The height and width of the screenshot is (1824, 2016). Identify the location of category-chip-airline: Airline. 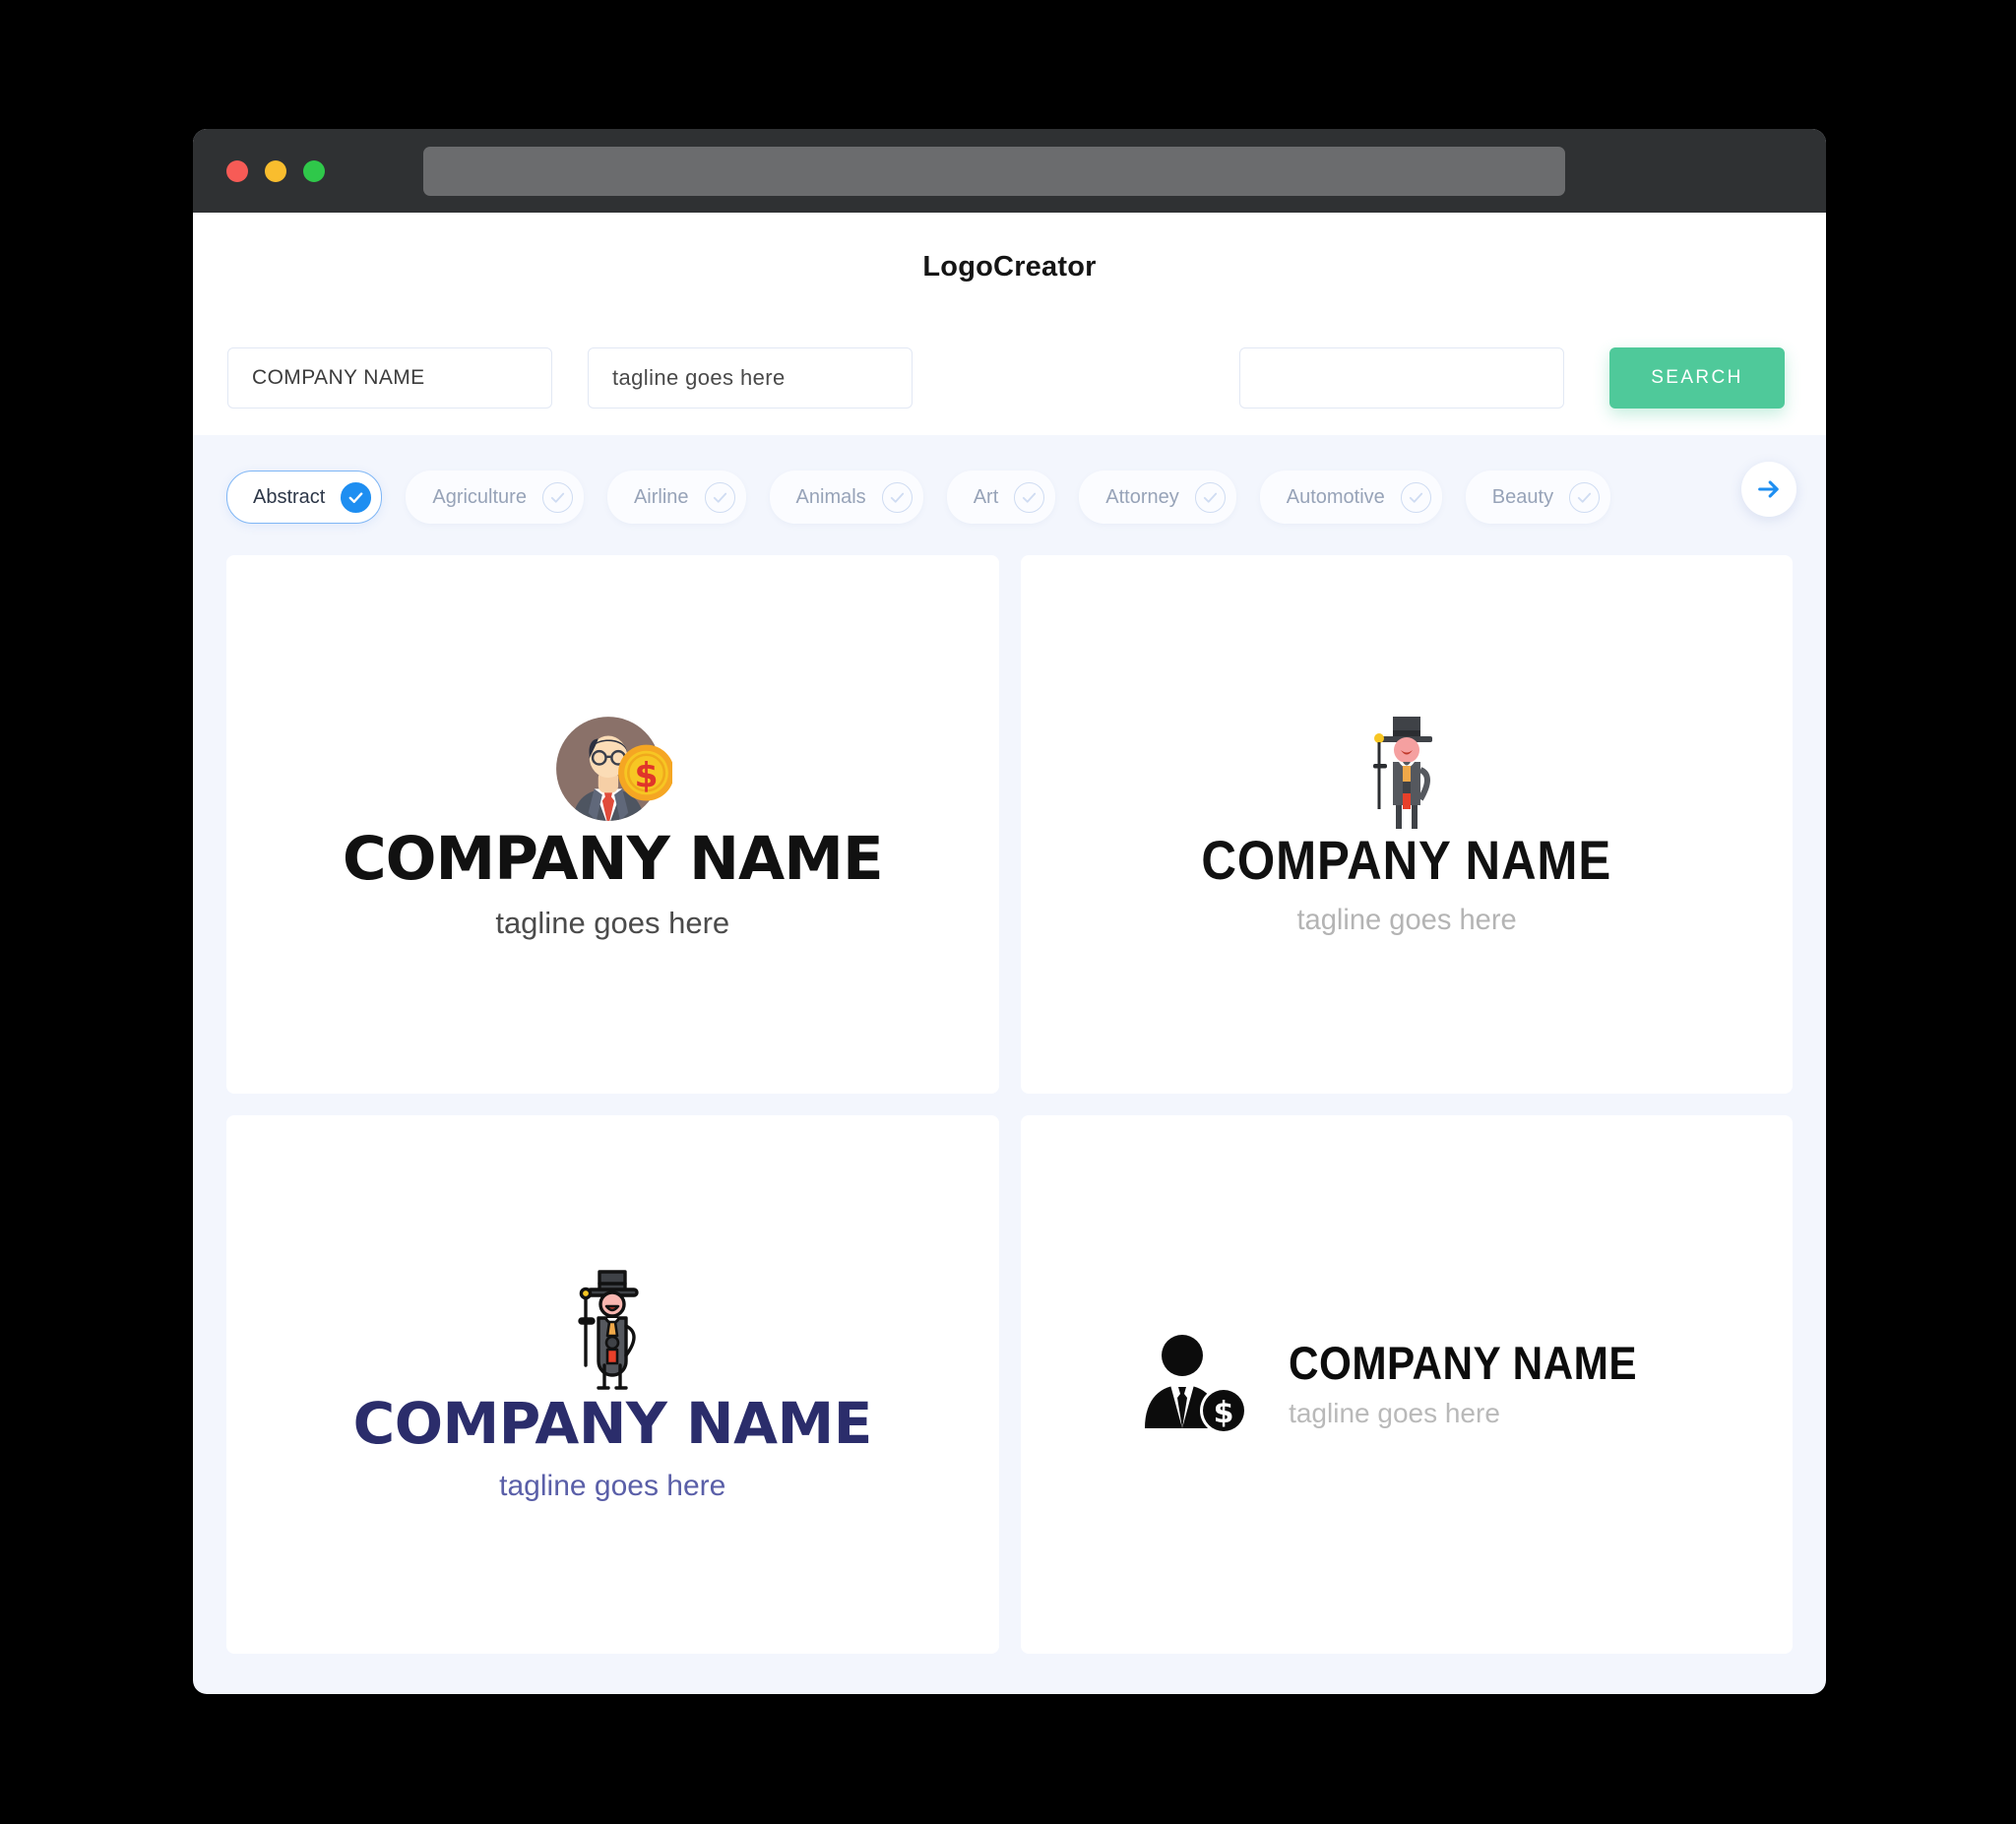
(676, 497).